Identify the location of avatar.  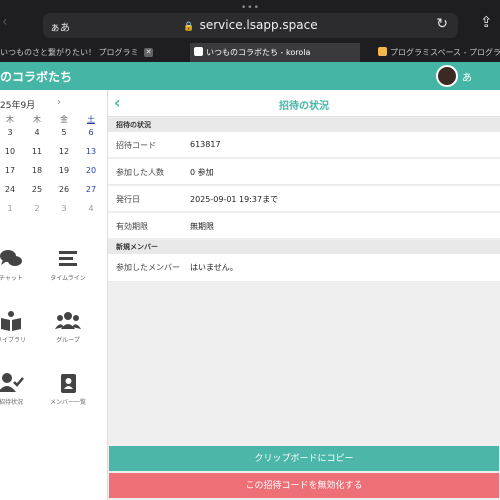
(447, 76).